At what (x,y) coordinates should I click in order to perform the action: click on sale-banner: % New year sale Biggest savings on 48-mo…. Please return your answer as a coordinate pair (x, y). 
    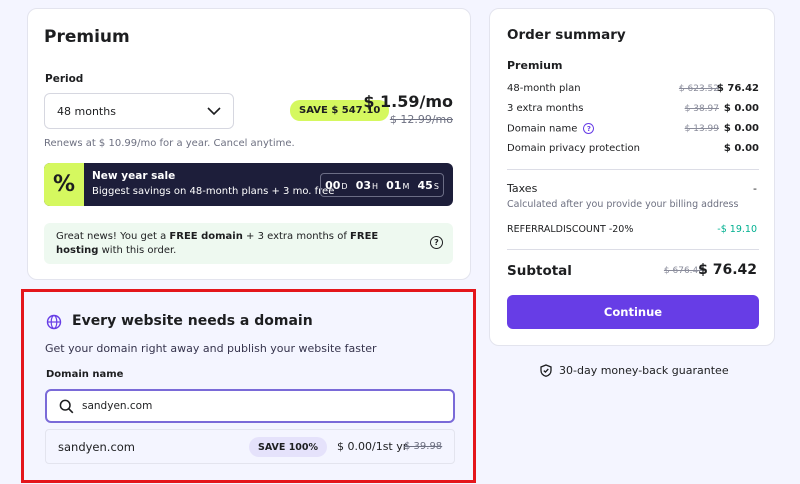
    Looking at the image, I should click on (248, 184).